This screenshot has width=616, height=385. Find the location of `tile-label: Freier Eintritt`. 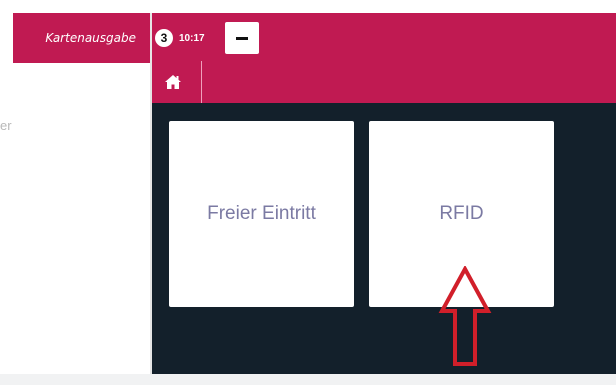

tile-label: Freier Eintritt is located at coordinates (261, 213).